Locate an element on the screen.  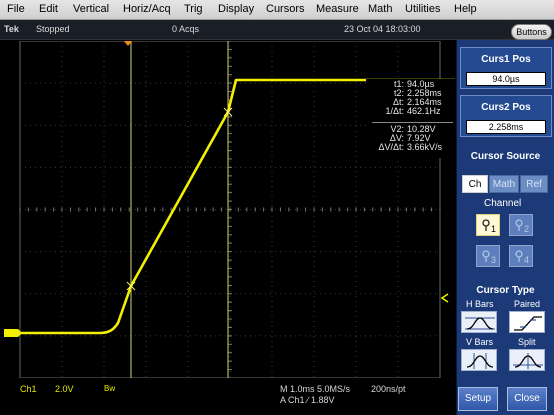
slope-label: ΔV/Δt: is located at coordinates (391, 147).